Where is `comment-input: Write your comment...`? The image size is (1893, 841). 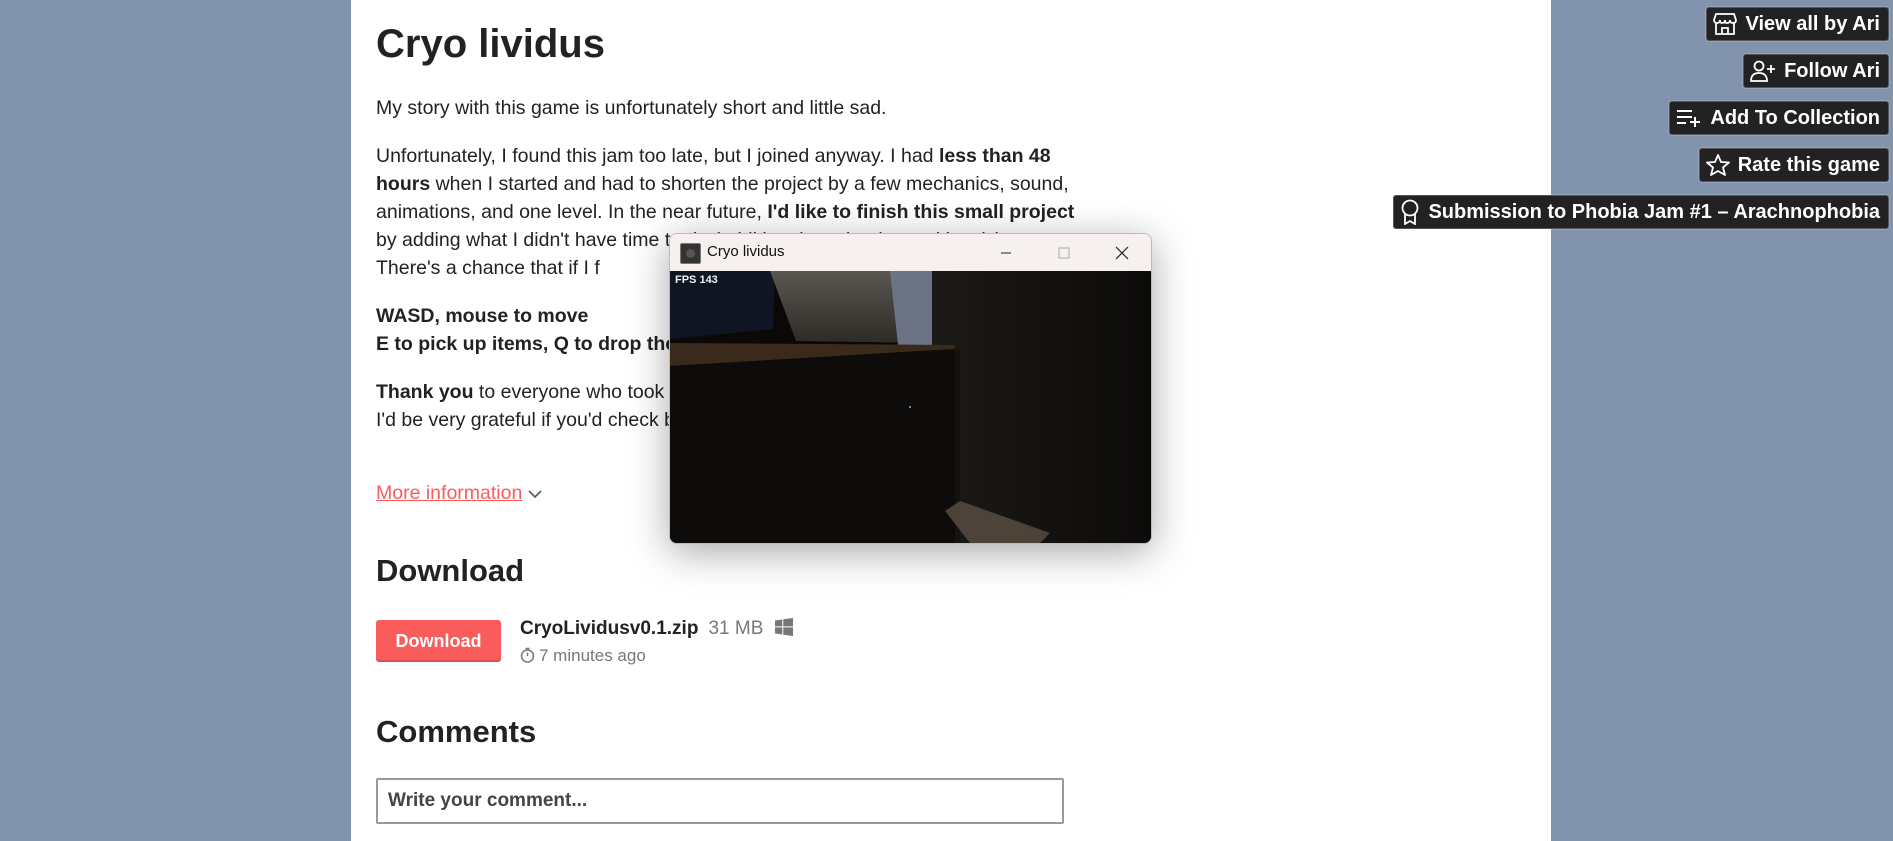
comment-input: Write your comment... is located at coordinates (720, 801).